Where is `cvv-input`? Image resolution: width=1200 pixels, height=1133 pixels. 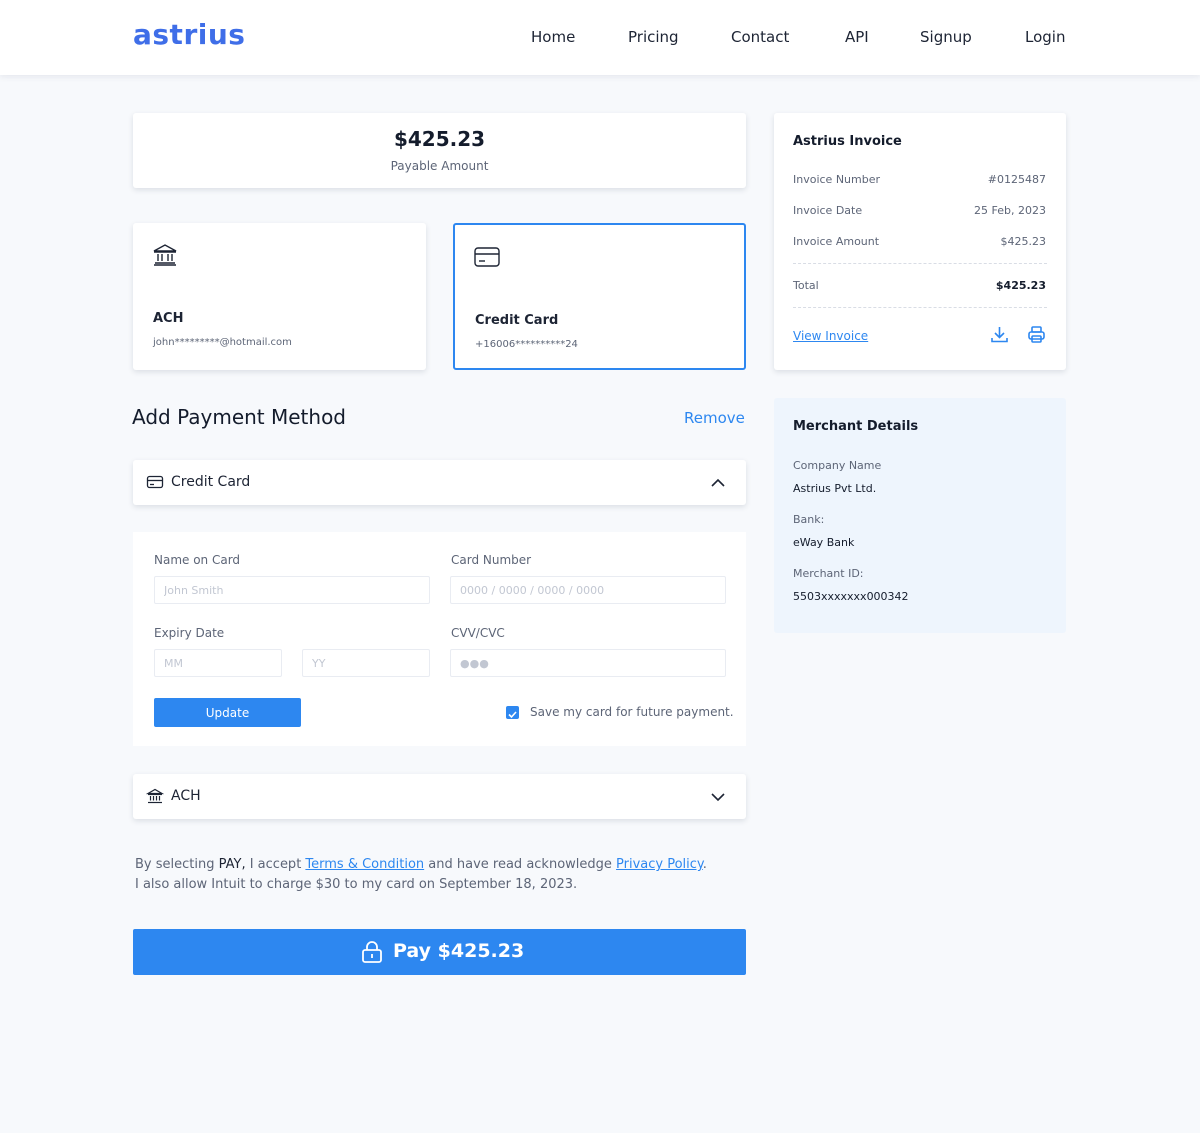 cvv-input is located at coordinates (588, 663).